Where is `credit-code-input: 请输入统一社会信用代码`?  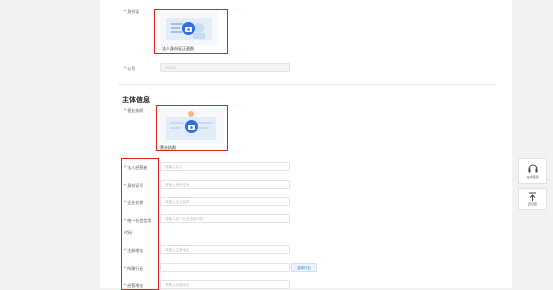 credit-code-input: 请输入统一社会信用代码 is located at coordinates (225, 218).